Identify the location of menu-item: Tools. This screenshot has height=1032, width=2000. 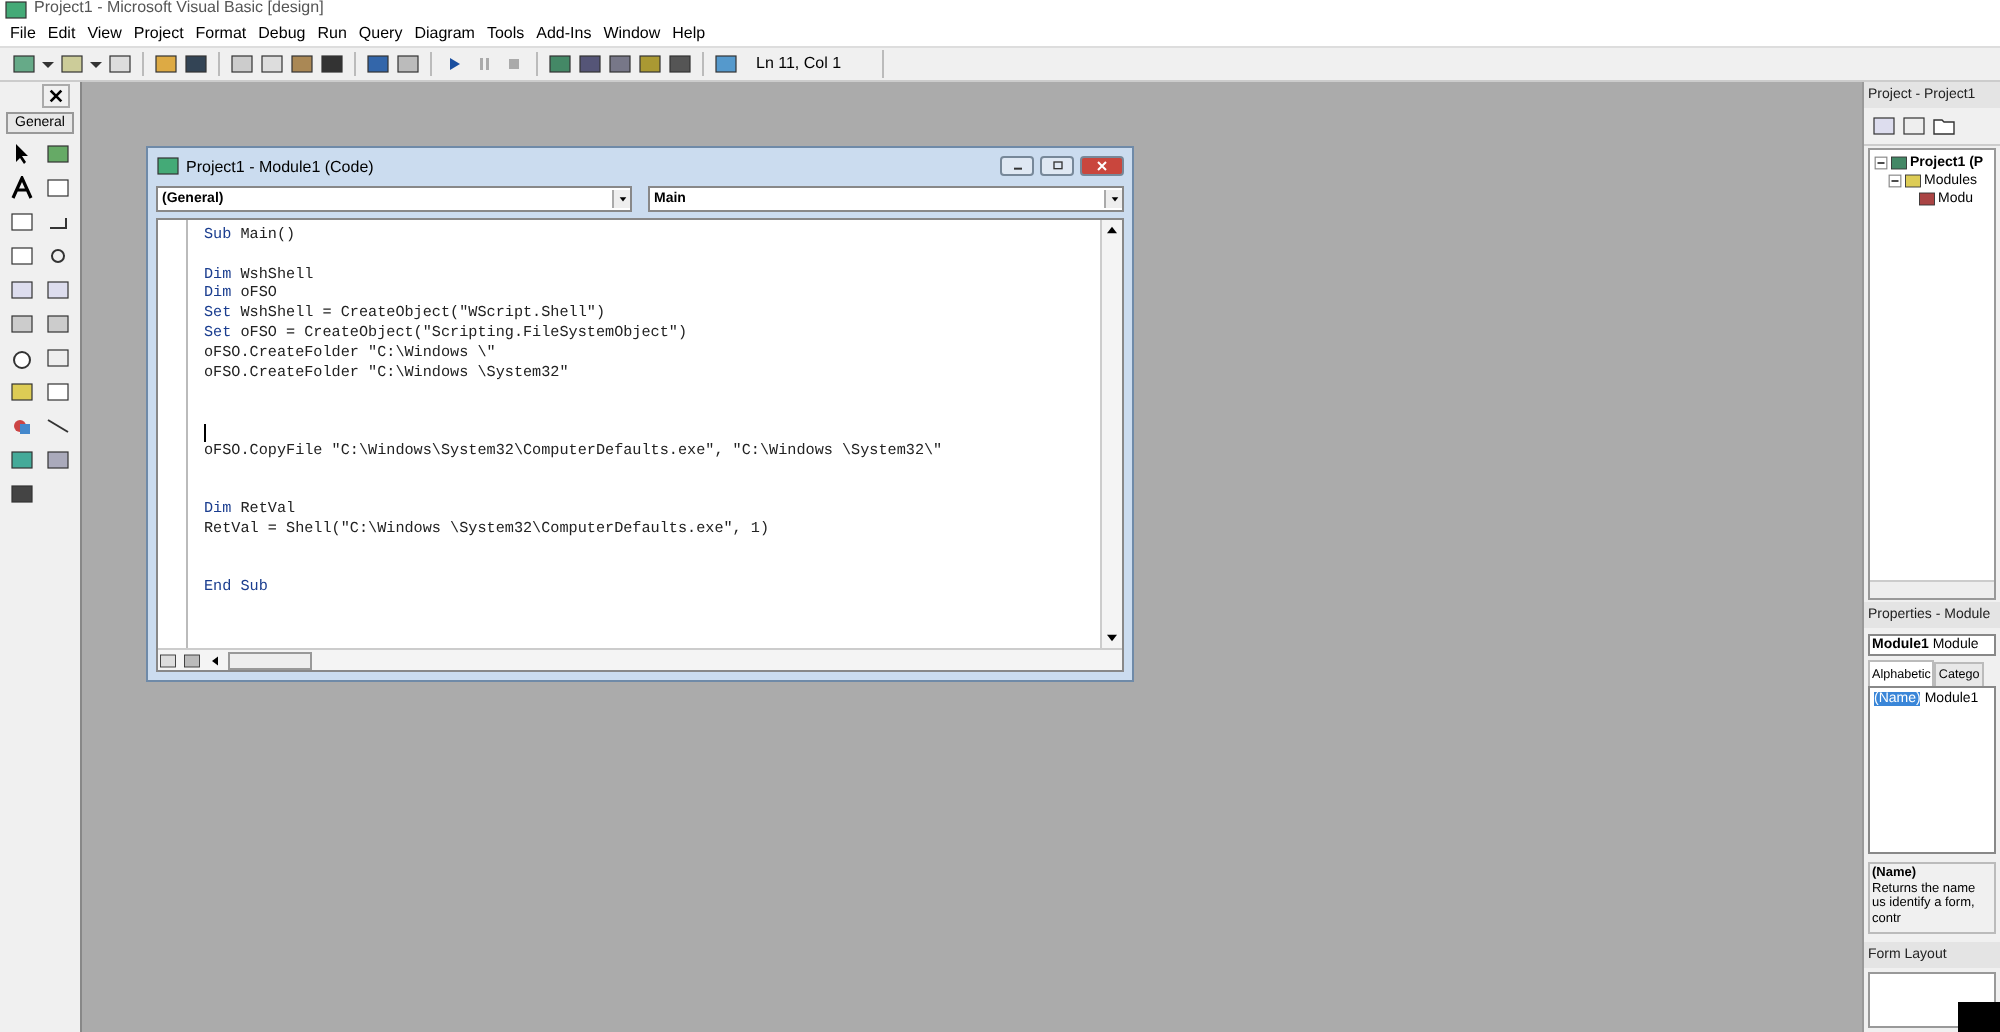
(505, 33).